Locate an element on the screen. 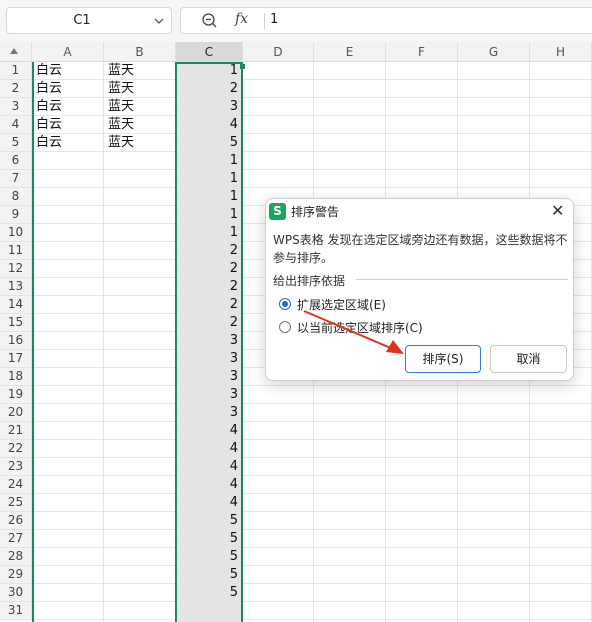 Image resolution: width=592 pixels, height=622 pixels. column-header-g: G is located at coordinates (494, 52).